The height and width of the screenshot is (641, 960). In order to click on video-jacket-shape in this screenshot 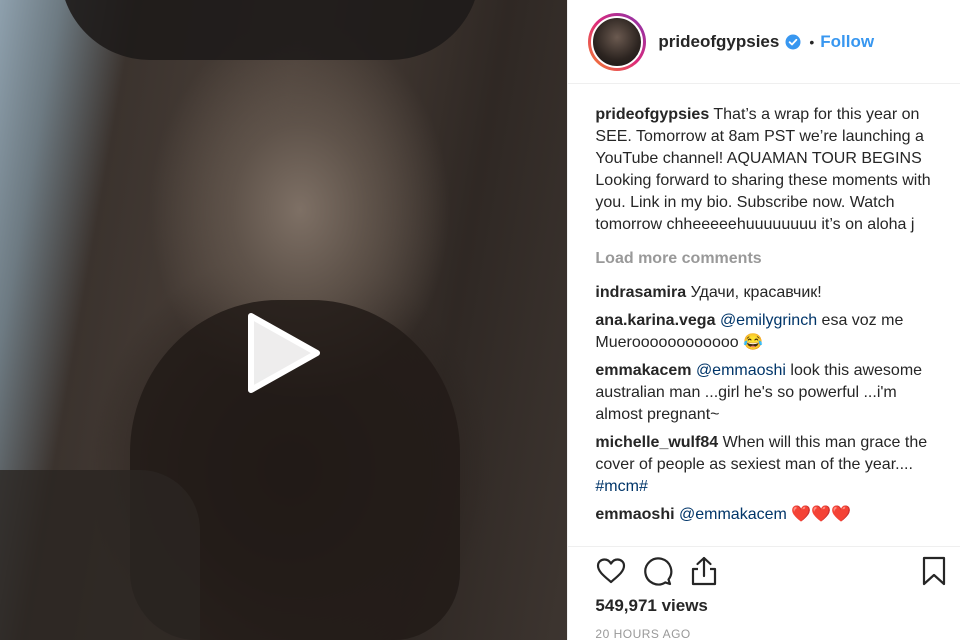, I will do `click(100, 555)`.